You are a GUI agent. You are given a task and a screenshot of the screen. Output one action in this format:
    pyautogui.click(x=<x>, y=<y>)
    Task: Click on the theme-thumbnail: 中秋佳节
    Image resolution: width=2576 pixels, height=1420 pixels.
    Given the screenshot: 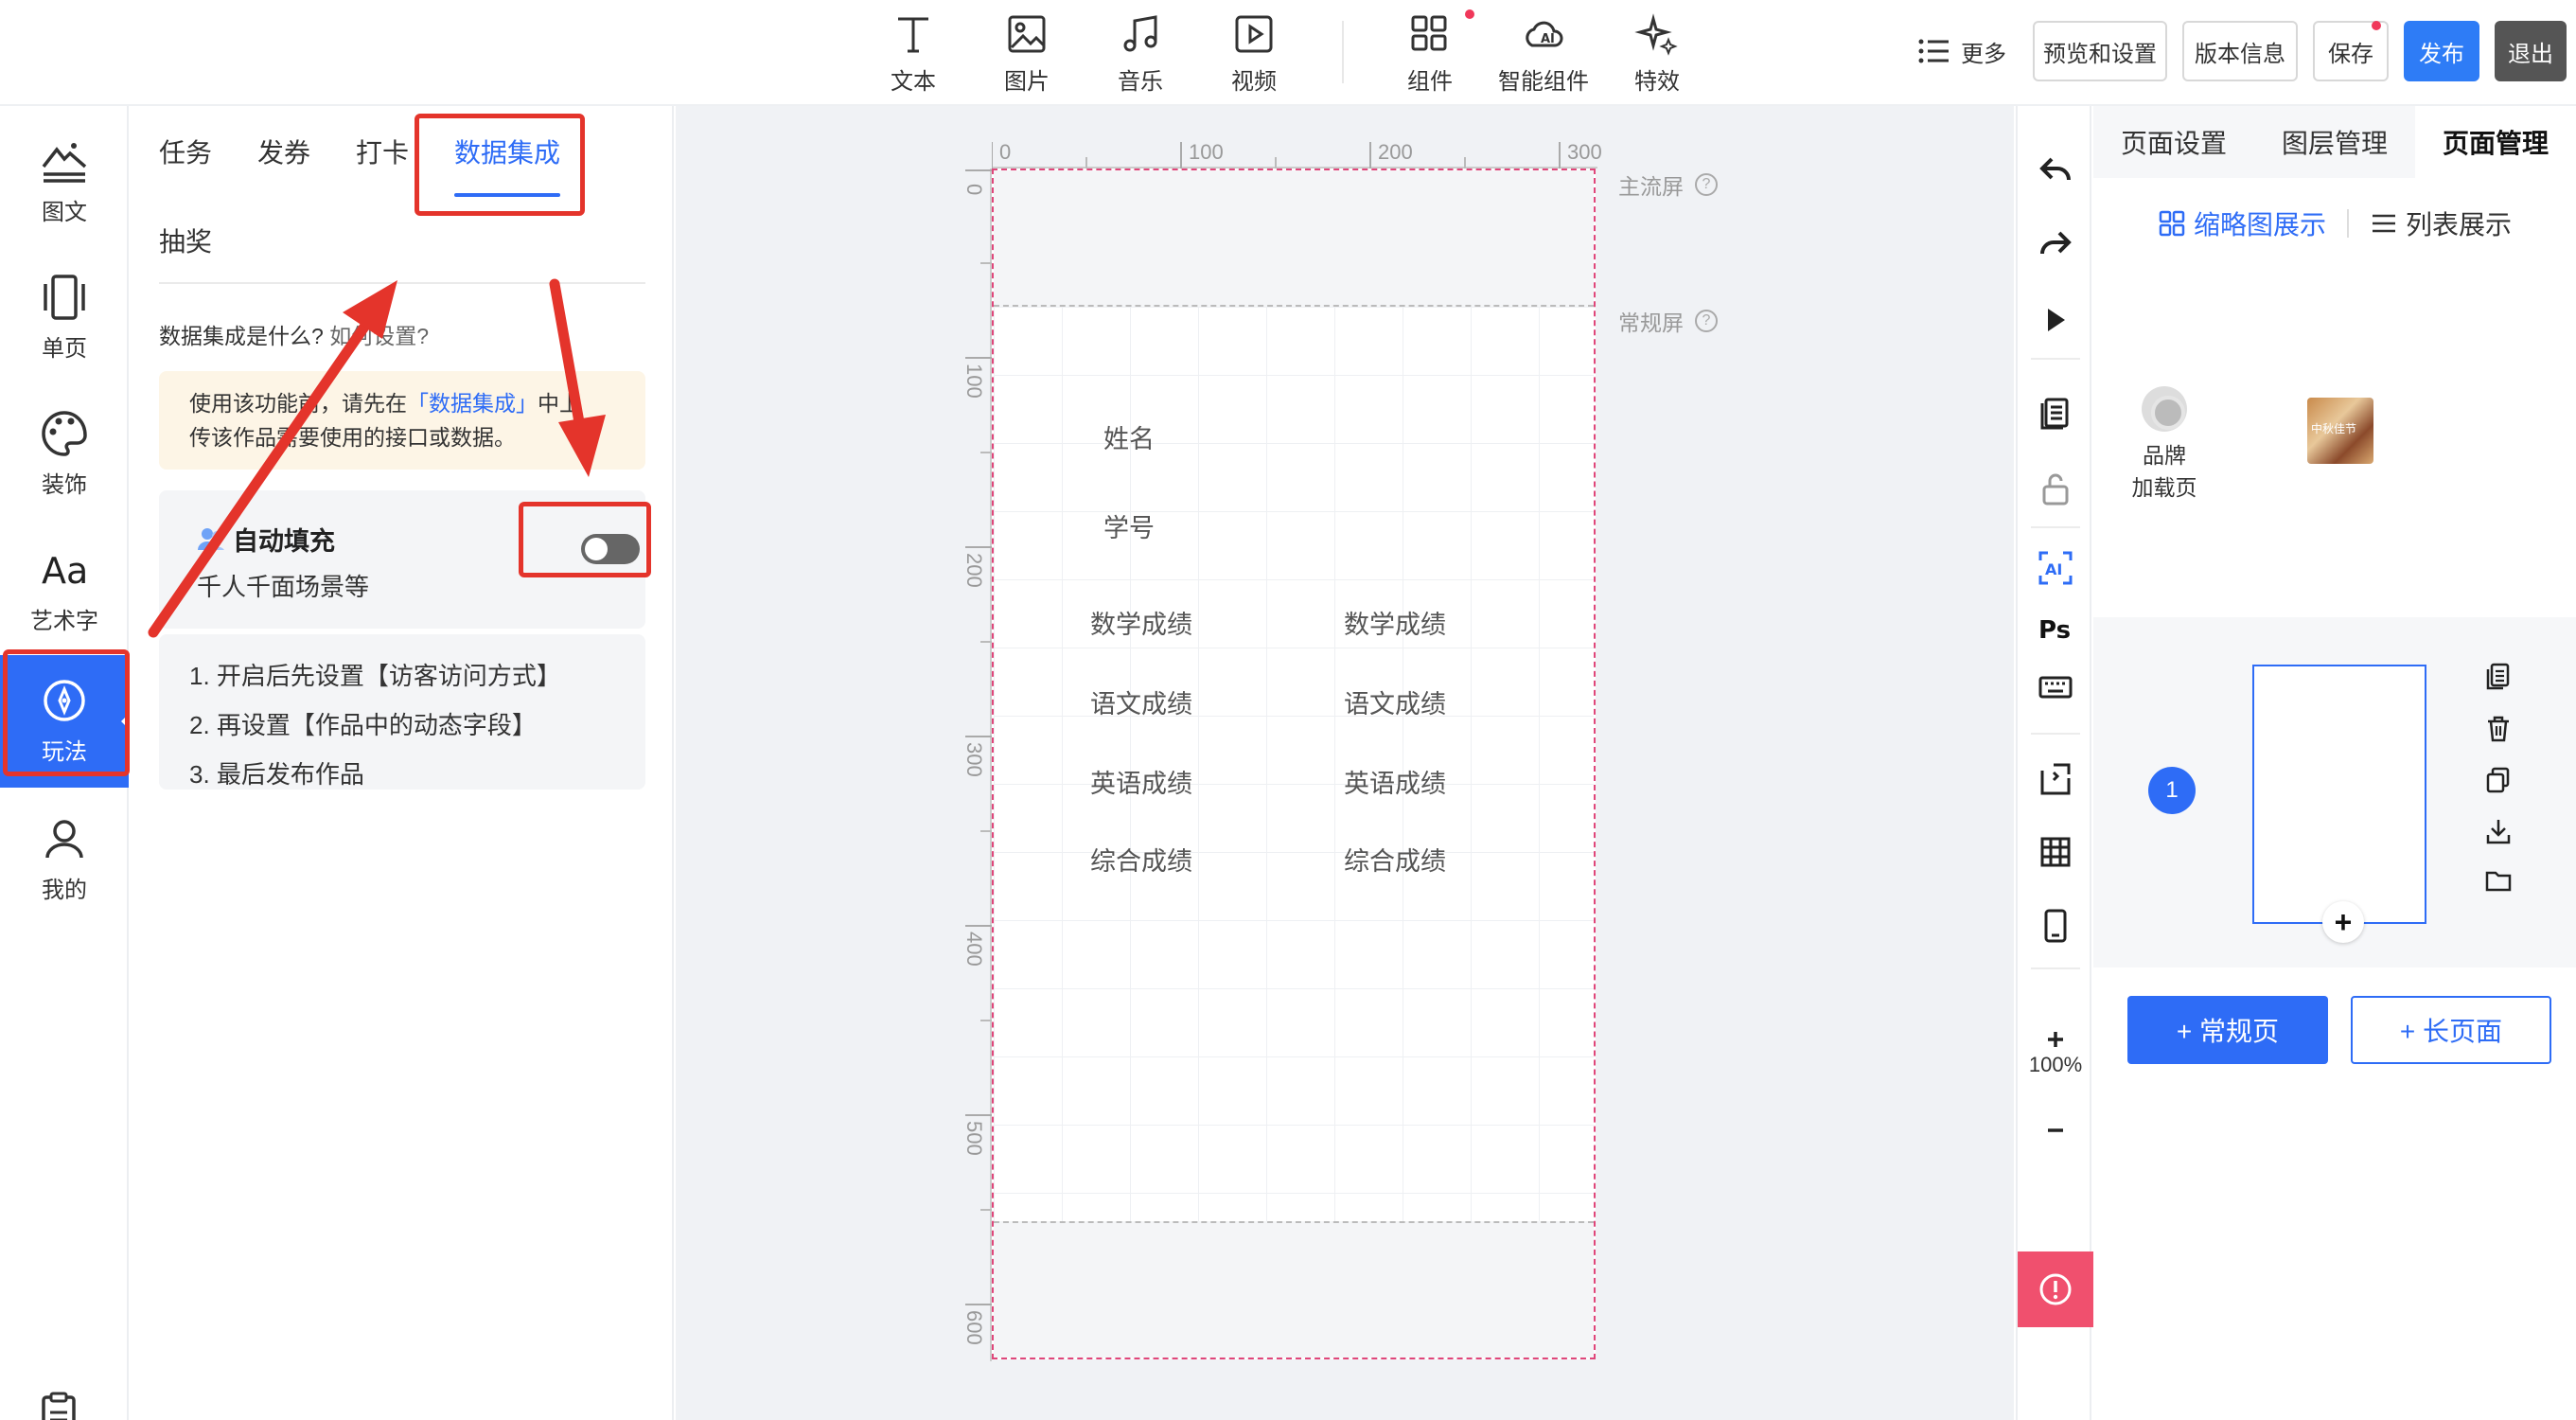 What is the action you would take?
    pyautogui.click(x=2340, y=431)
    